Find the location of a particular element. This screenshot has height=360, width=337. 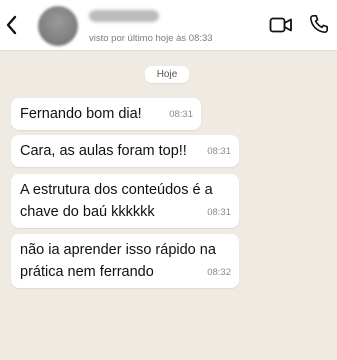

message-text: não ia aprender isso rápido na is located at coordinates (118, 250).